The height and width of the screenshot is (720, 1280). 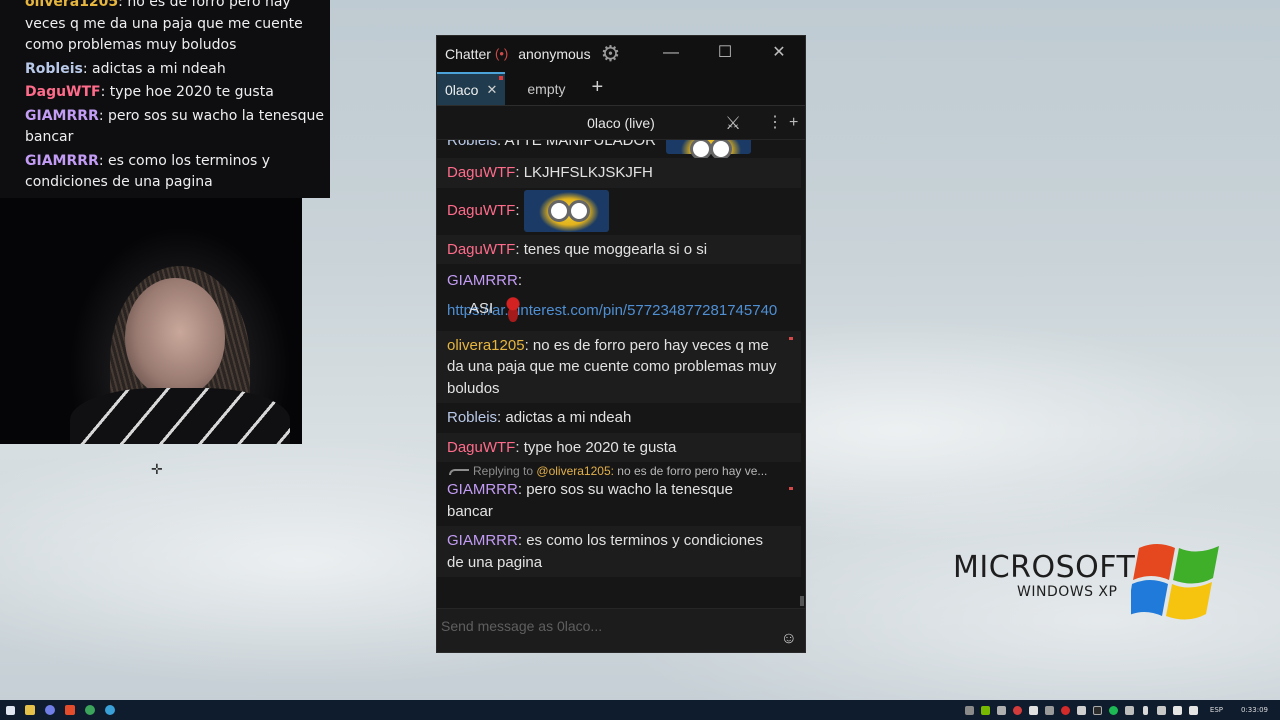 I want to click on moderation-sword-icon: ⚔, so click(x=733, y=123).